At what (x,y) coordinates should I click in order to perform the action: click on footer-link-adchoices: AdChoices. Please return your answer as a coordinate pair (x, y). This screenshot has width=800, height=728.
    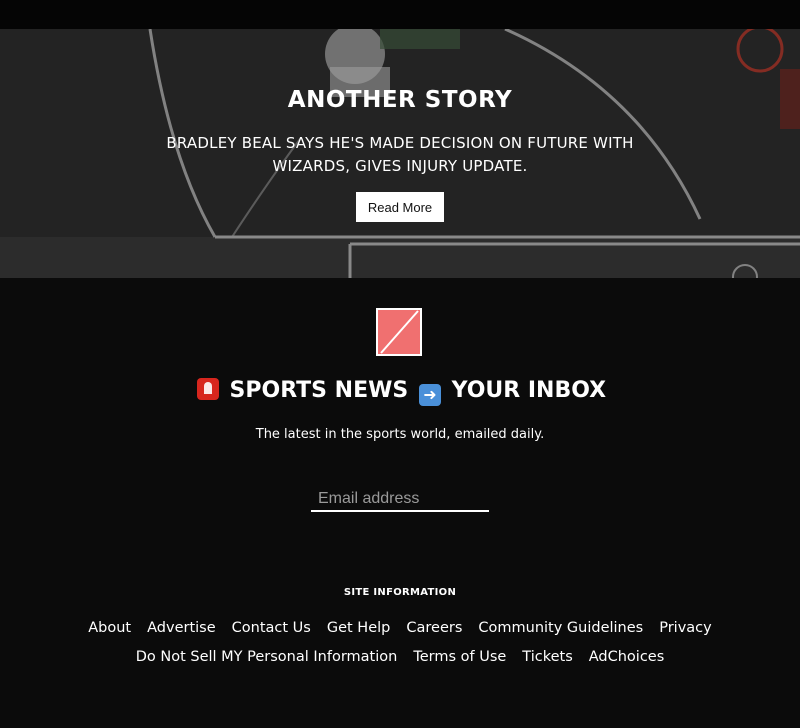
    Looking at the image, I should click on (627, 657).